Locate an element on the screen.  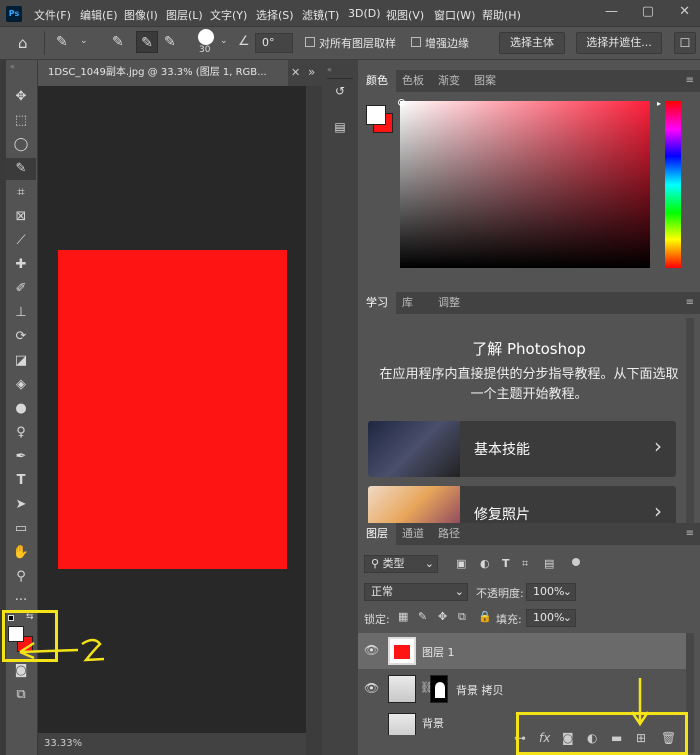
paint-bucket-tool-icon: ◈ is located at coordinates (21, 385).